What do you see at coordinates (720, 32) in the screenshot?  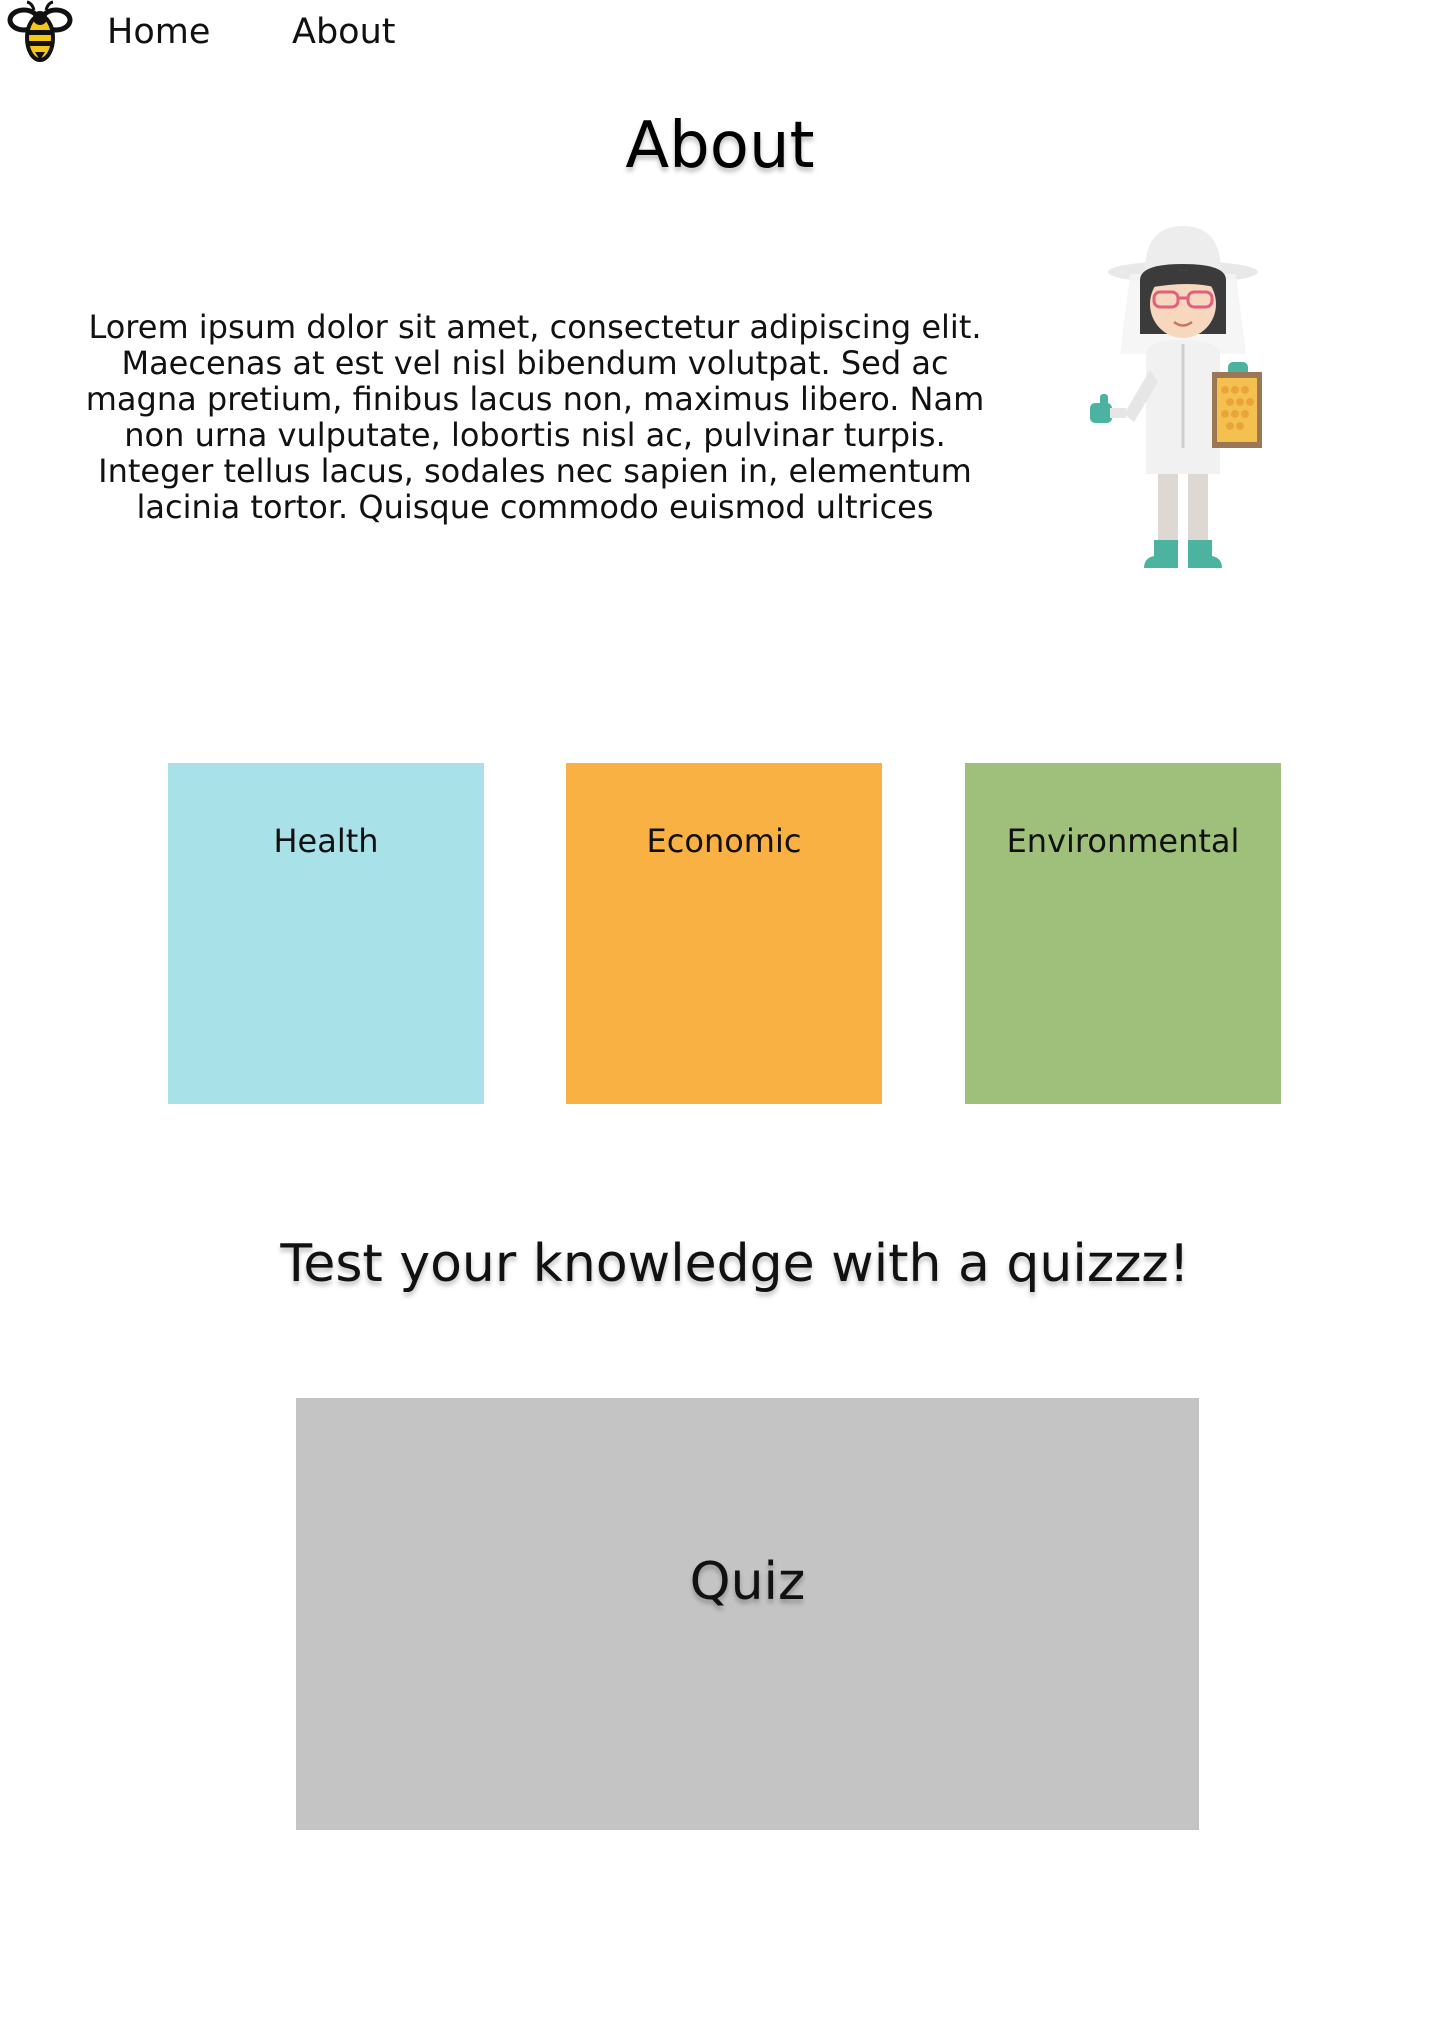 I see `top-nav: Home About` at bounding box center [720, 32].